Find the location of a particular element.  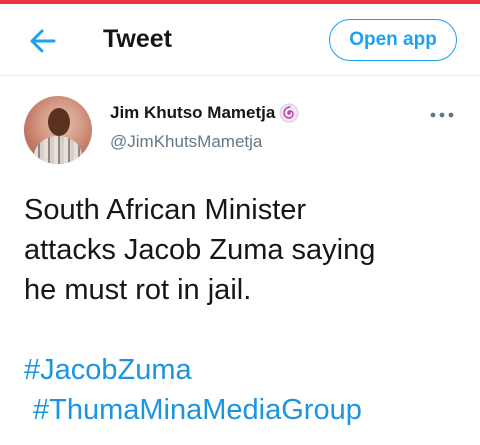

hashtag-link: #JacobZuma is located at coordinates (108, 370).